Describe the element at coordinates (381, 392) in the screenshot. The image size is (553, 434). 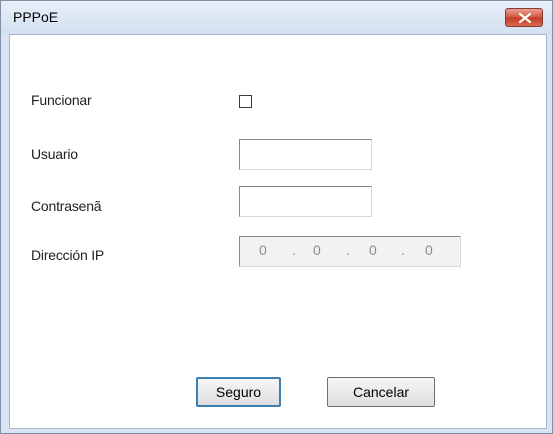
I see `cancel-button: Cancelar` at that location.